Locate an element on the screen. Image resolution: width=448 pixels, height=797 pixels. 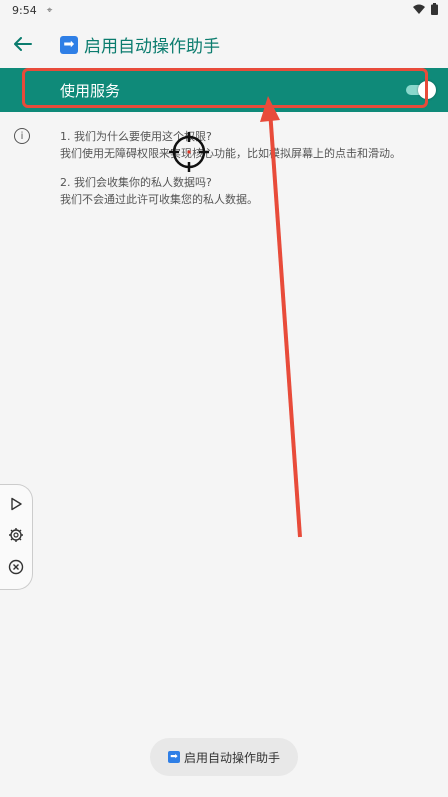
back-button is located at coordinates (23, 44).